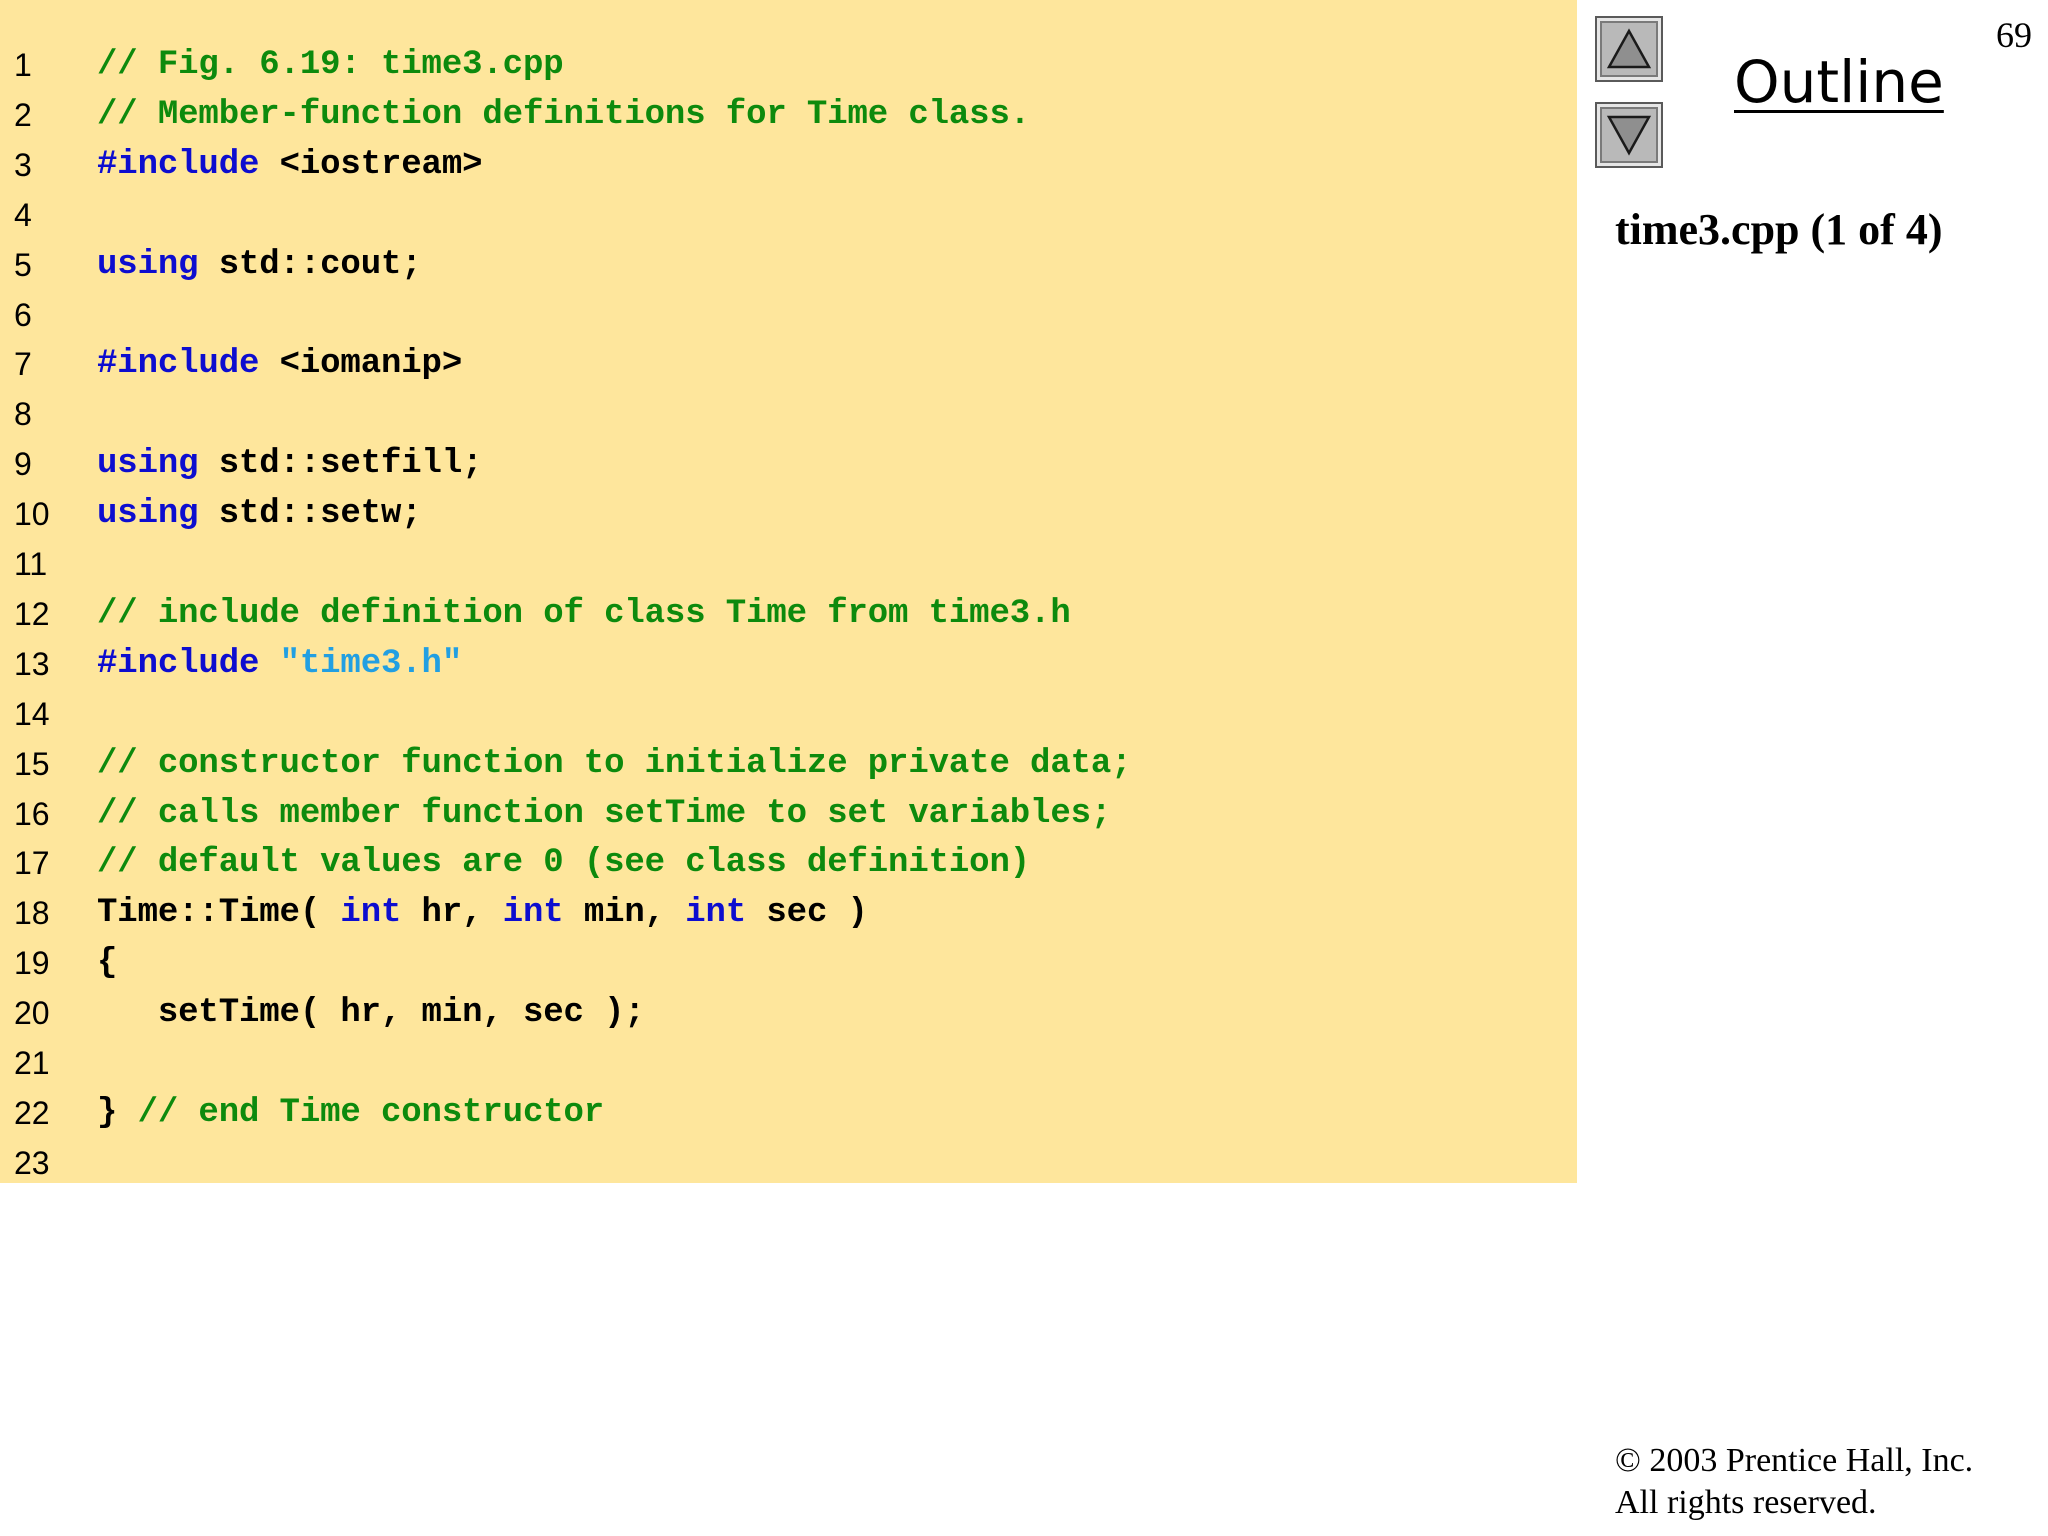 This screenshot has width=2048, height=1536. What do you see at coordinates (23, 314) in the screenshot?
I see `line-number: 6` at bounding box center [23, 314].